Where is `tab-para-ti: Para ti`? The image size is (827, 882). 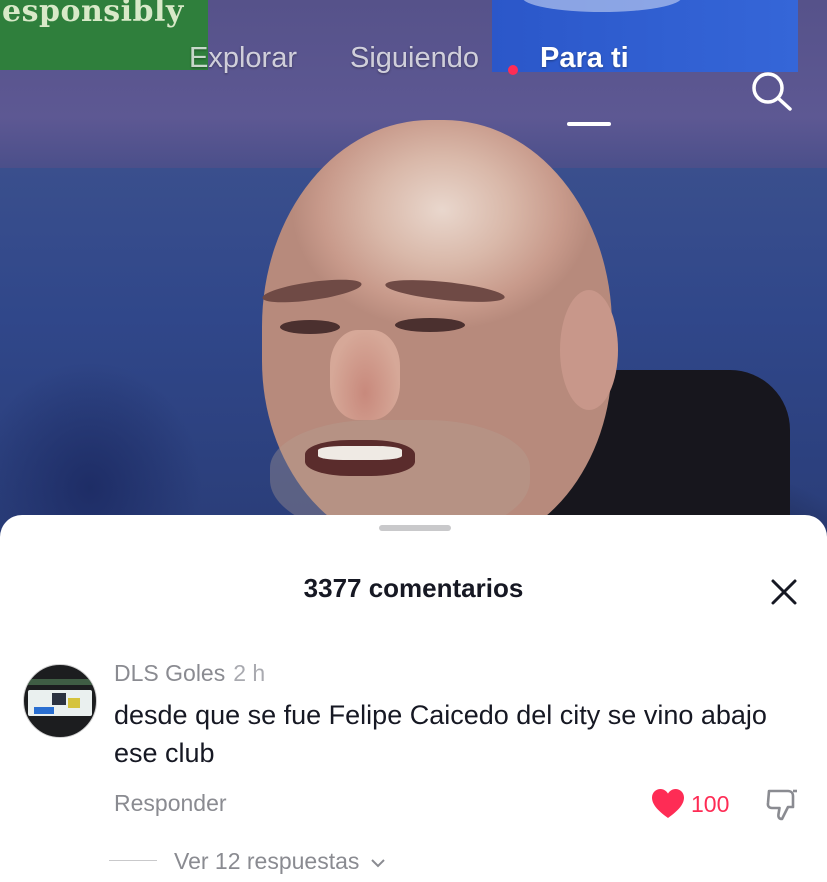
tab-para-ti: Para ti is located at coordinates (584, 58).